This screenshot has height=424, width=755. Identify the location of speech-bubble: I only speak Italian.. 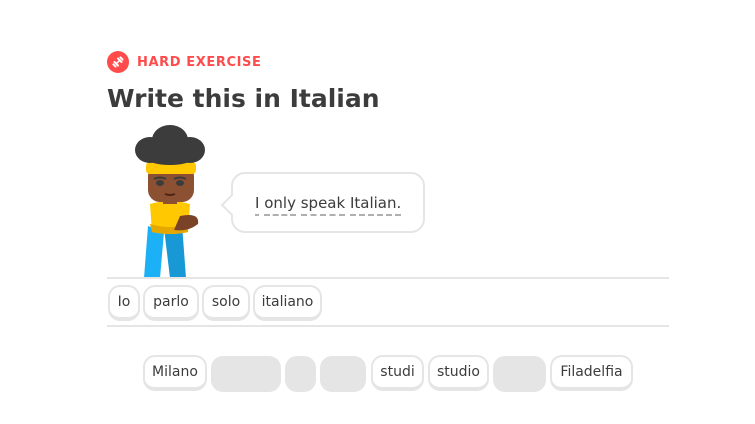
(322, 202).